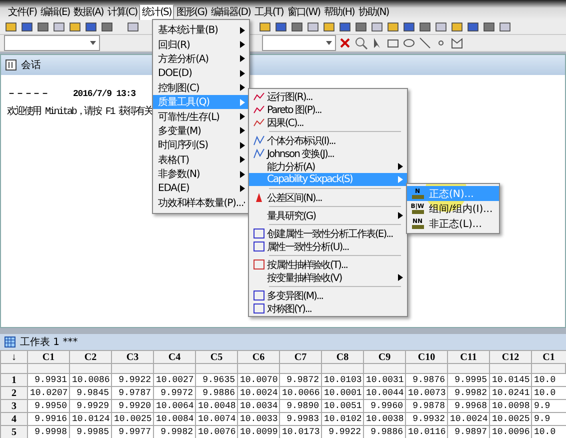 This screenshot has width=566, height=438. I want to click on menu-item: 窗口(W), so click(303, 12).